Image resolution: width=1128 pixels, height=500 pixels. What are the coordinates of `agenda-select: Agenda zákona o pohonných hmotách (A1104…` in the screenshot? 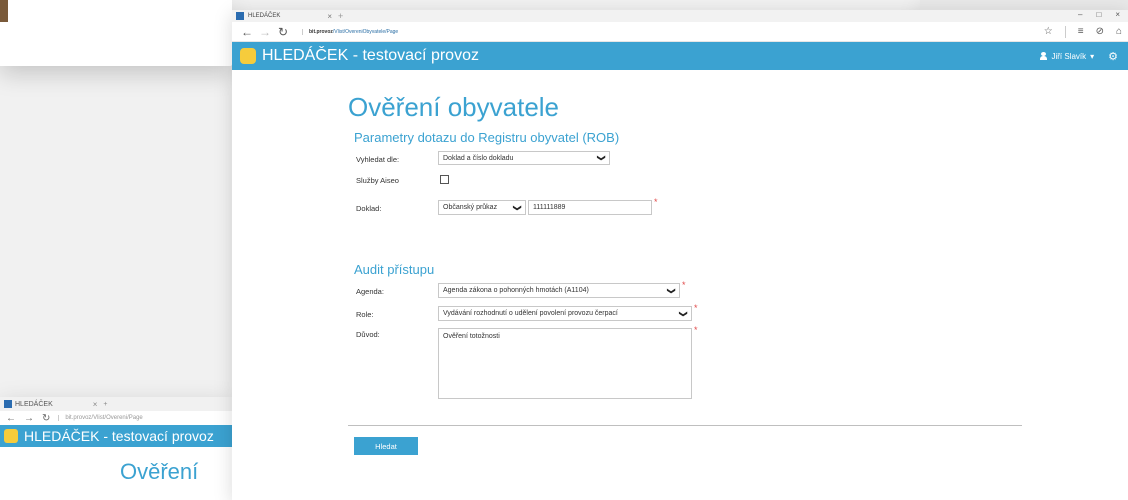 It's located at (559, 290).